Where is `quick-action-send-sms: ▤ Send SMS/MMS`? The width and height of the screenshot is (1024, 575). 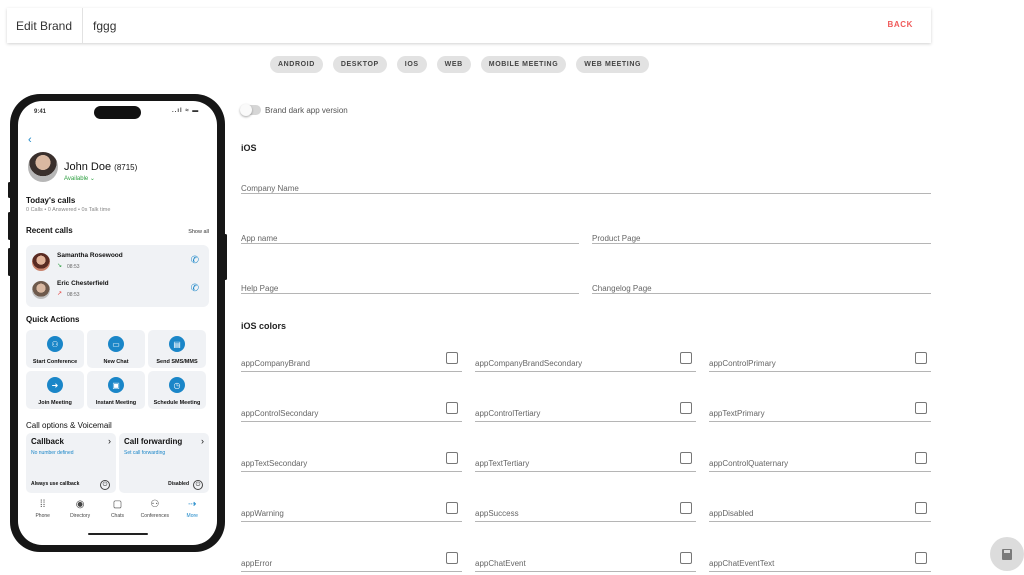
quick-action-send-sms: ▤ Send SMS/MMS is located at coordinates (177, 349).